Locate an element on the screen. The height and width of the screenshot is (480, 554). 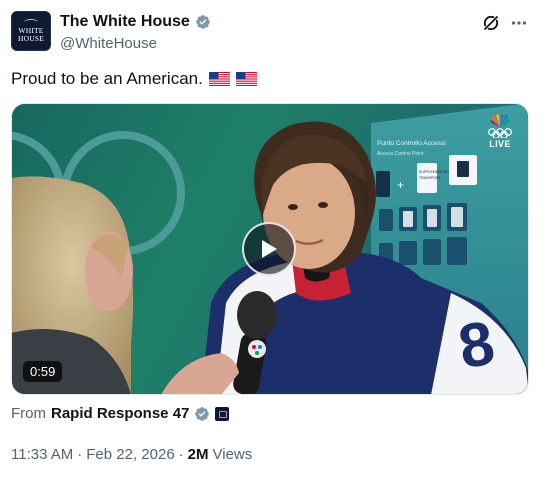
tweet-text-row: Proud to be an American. is located at coordinates (134, 79).